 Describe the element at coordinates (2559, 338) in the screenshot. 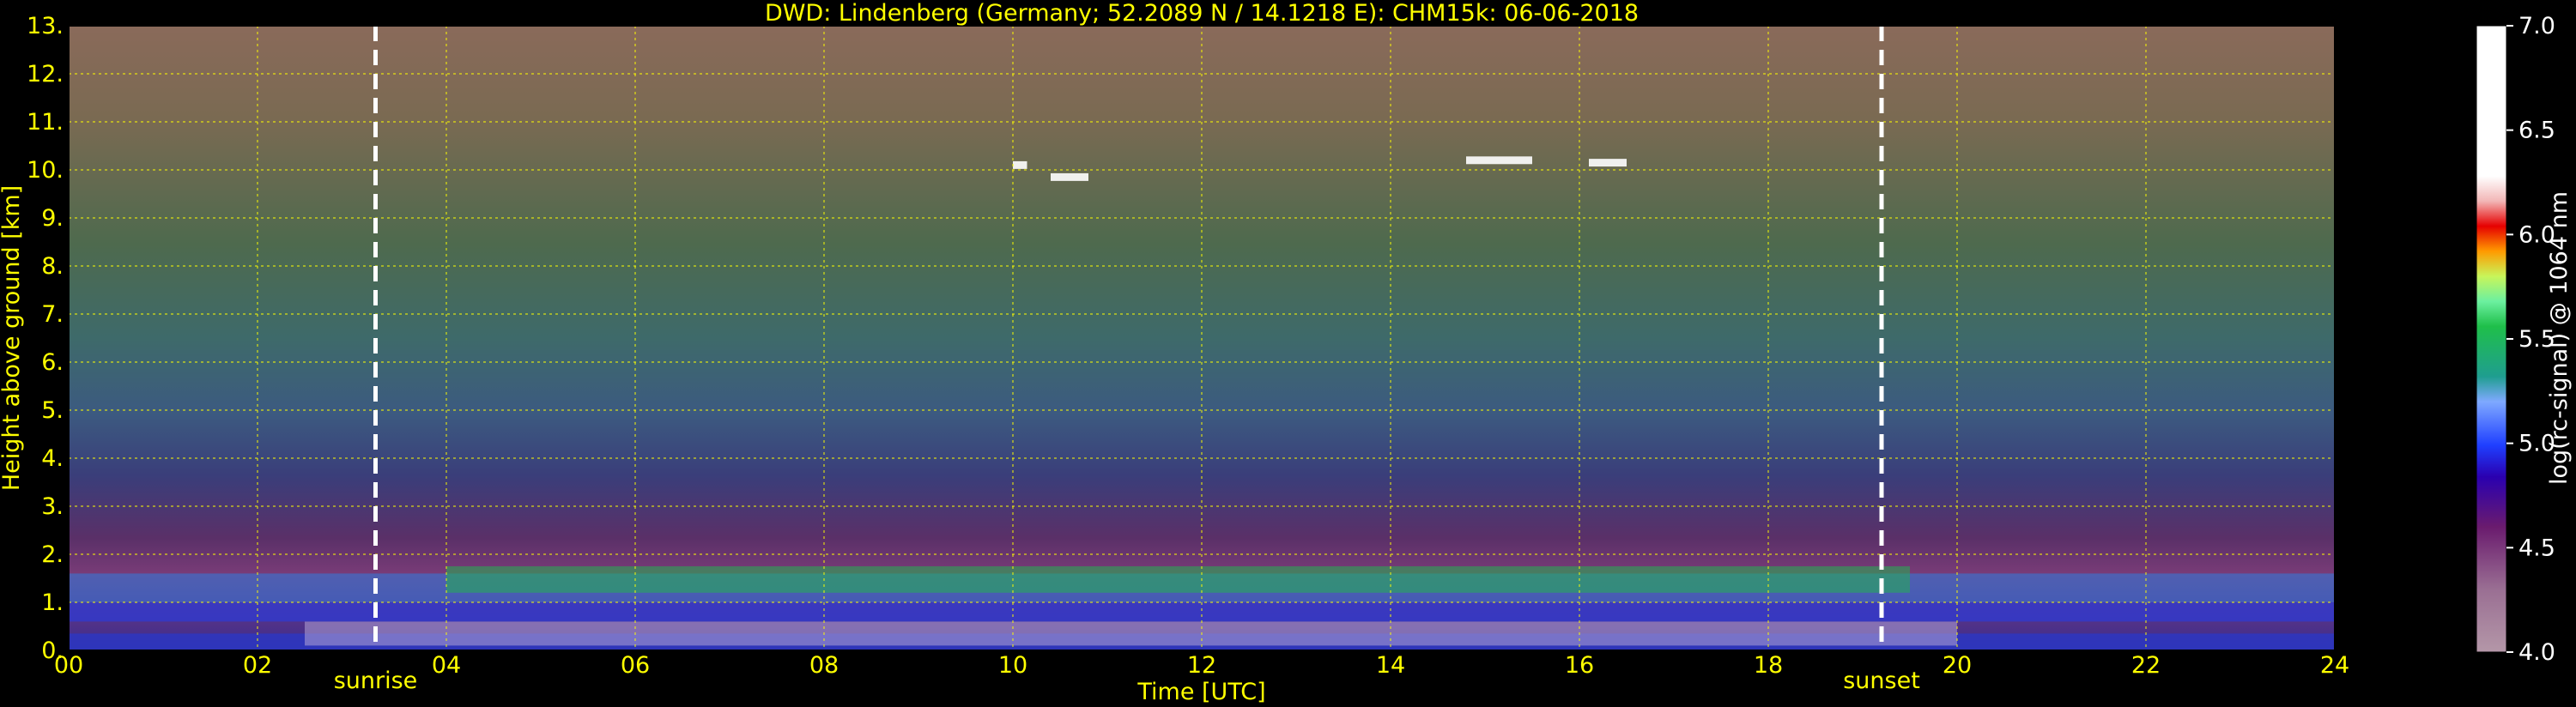

I see `colorbar-label: log(rc-signal) @ 1064 nm` at that location.